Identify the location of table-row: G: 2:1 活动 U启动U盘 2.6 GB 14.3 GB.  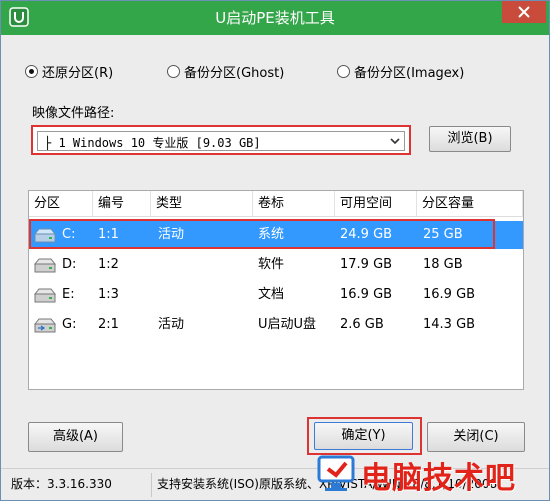
(276, 325).